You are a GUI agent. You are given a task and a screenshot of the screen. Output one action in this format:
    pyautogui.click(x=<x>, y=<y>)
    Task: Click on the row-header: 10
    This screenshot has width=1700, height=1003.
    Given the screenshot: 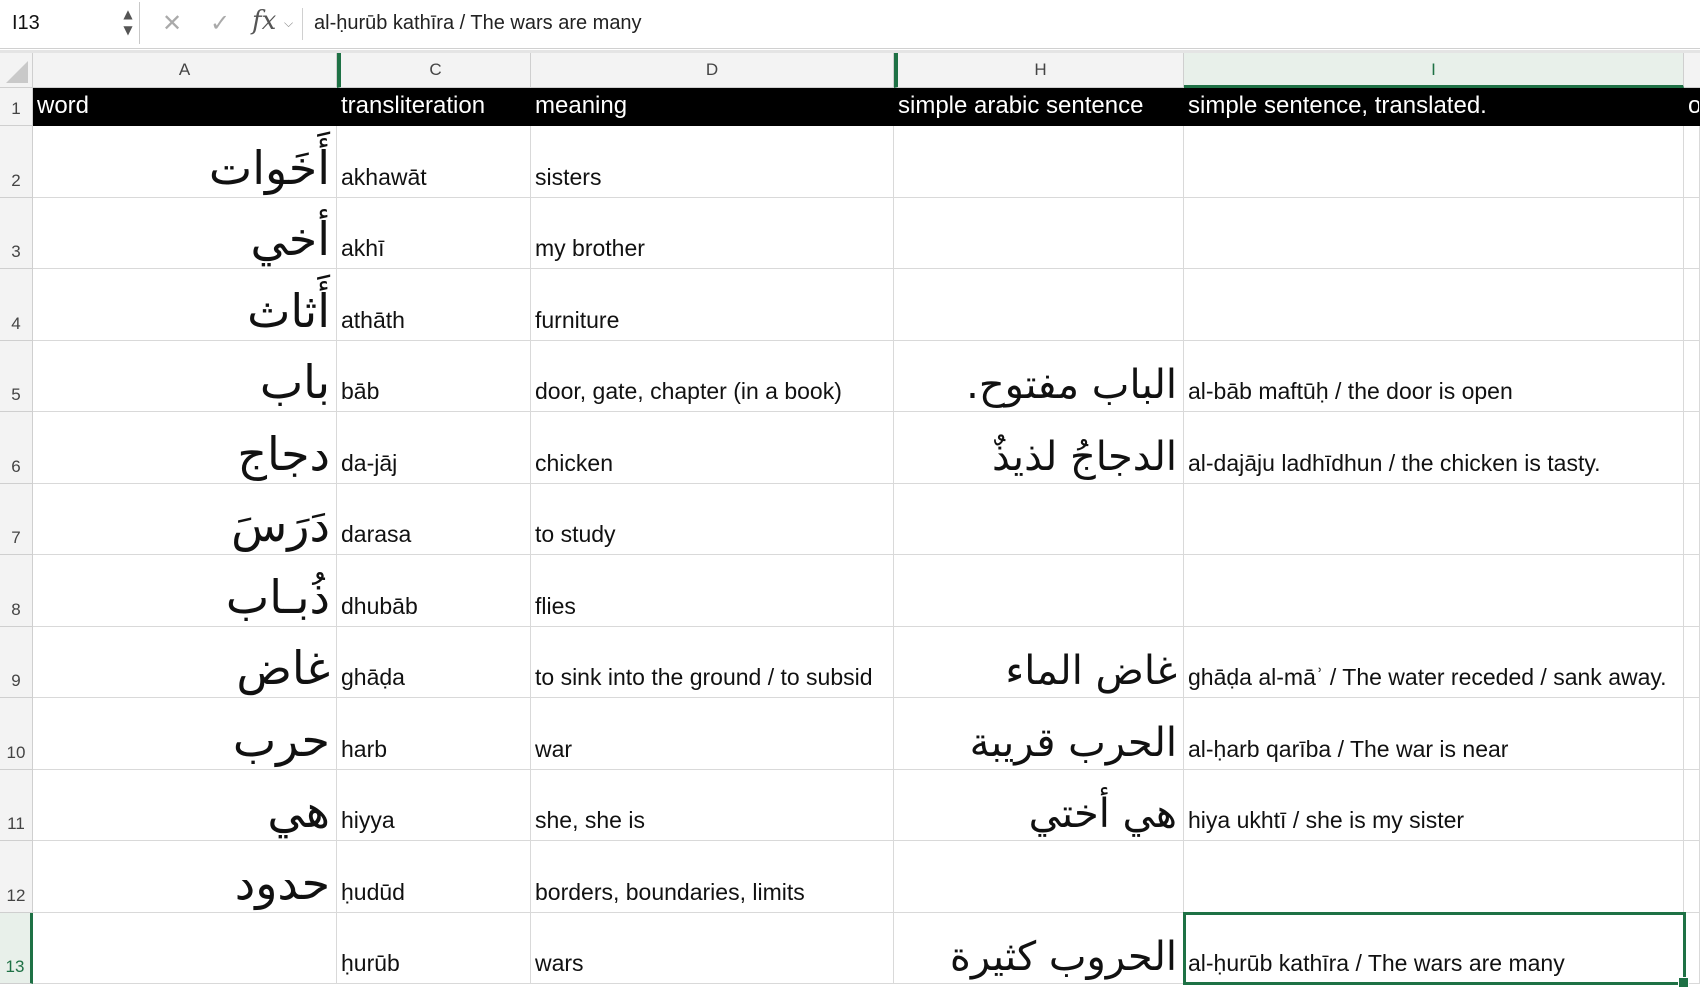 What is the action you would take?
    pyautogui.click(x=16, y=734)
    